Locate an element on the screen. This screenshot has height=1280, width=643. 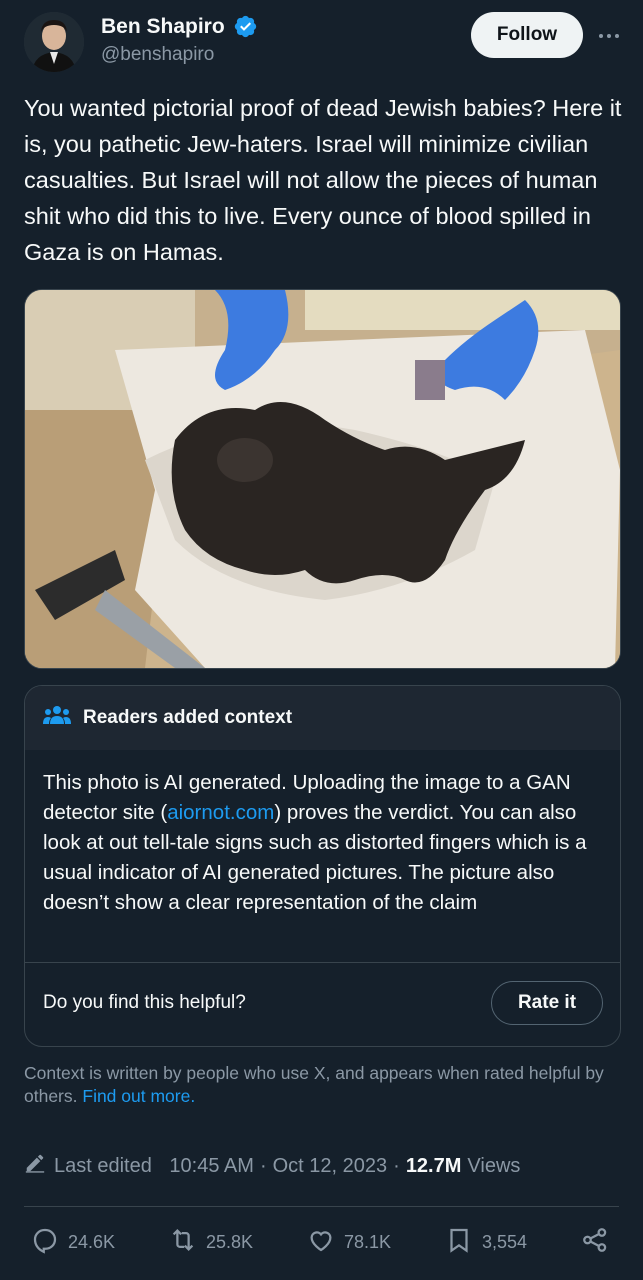
author-handle: @benshapiro is located at coordinates (179, 55).